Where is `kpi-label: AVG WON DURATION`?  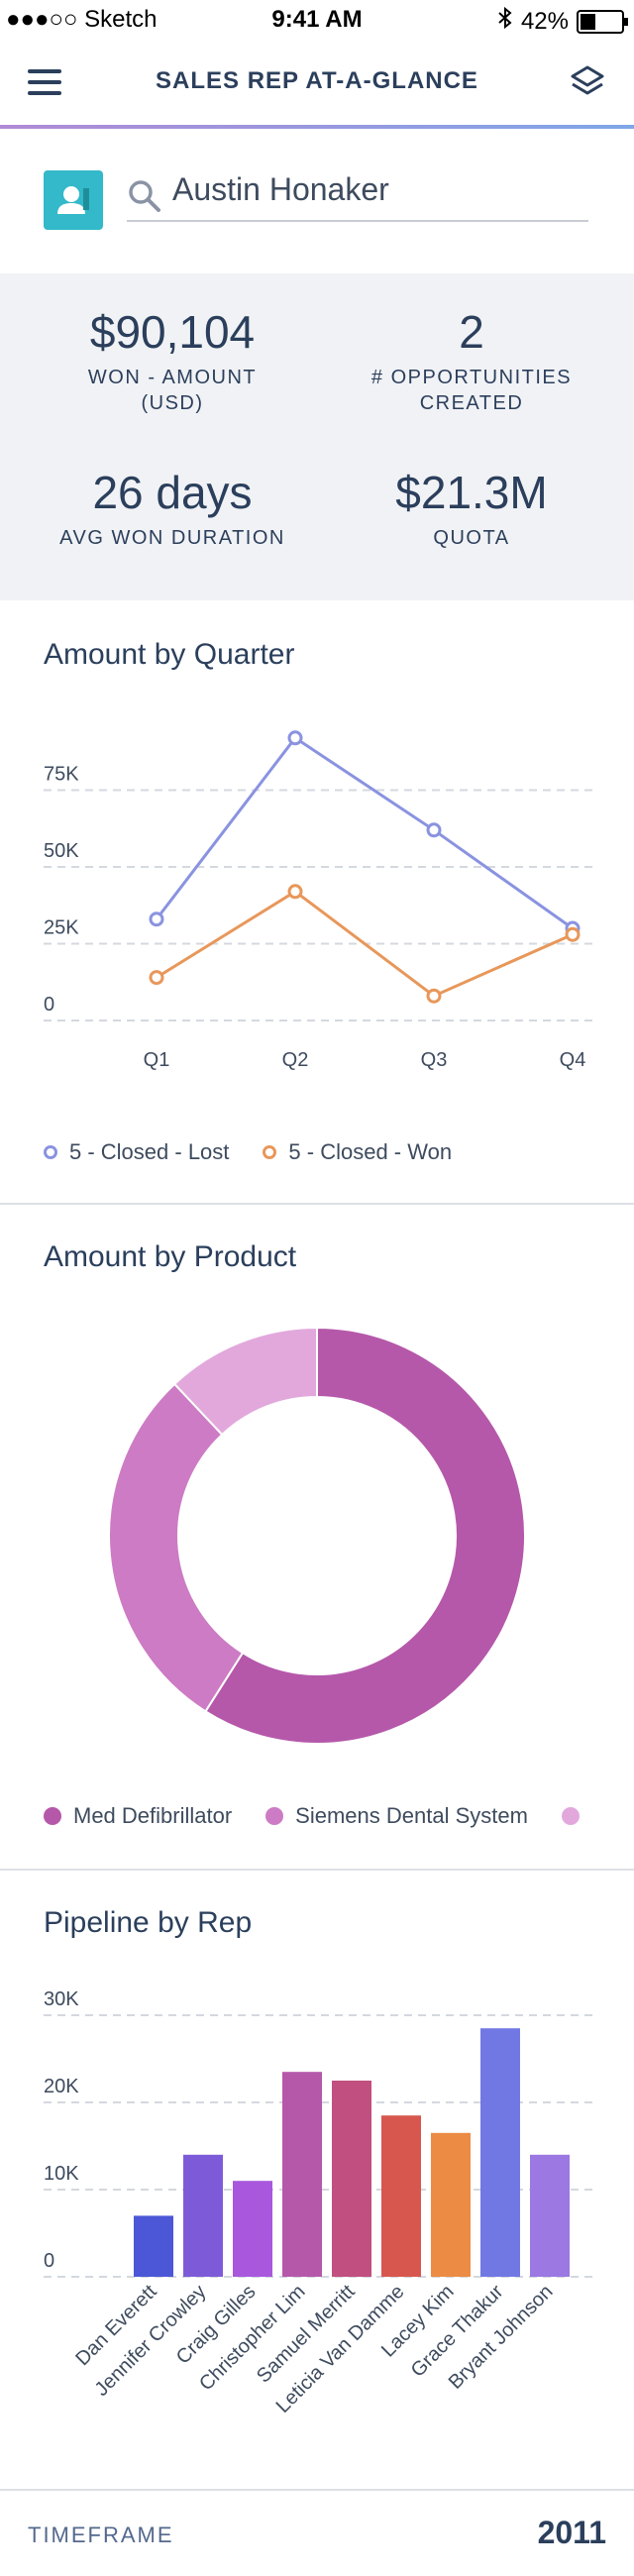
kpi-label: AVG WON DURATION is located at coordinates (172, 538).